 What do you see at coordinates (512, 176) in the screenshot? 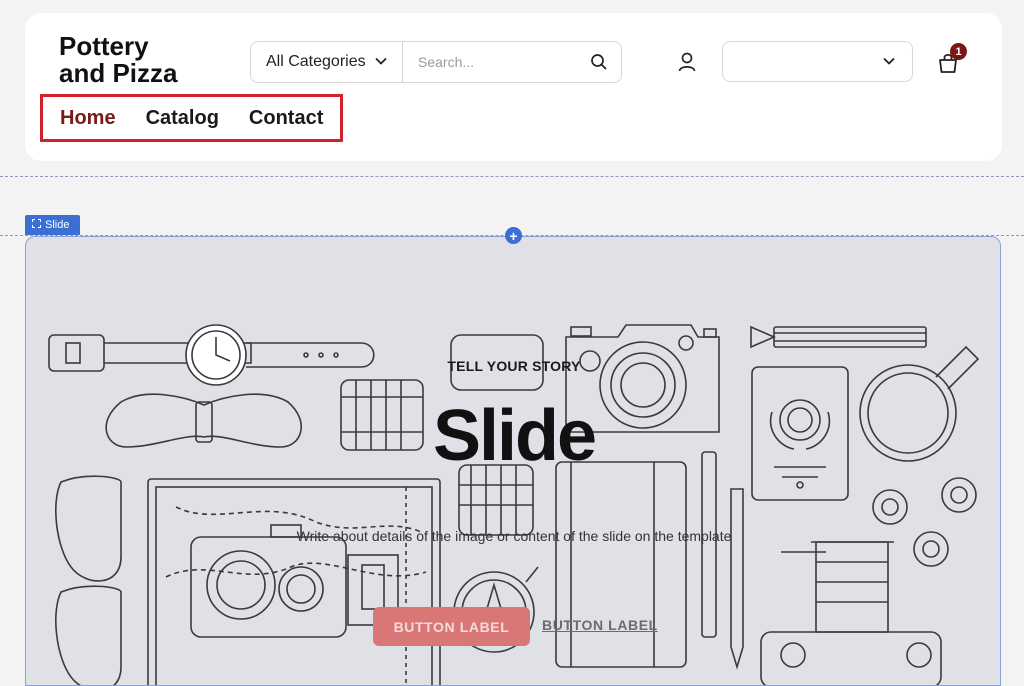
I see `section-divider` at bounding box center [512, 176].